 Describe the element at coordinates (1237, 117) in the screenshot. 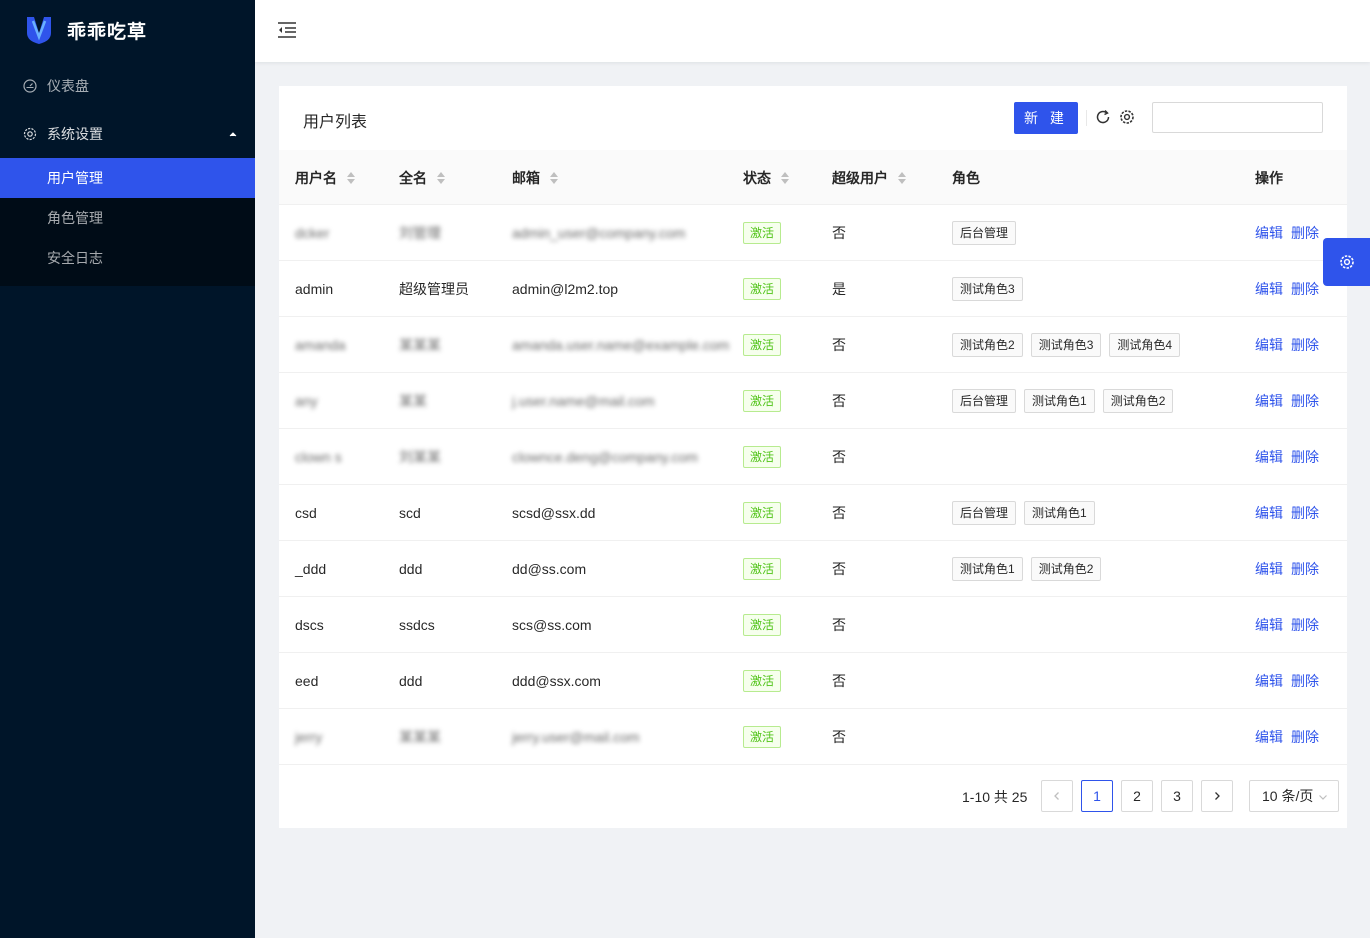

I see `search-input` at that location.